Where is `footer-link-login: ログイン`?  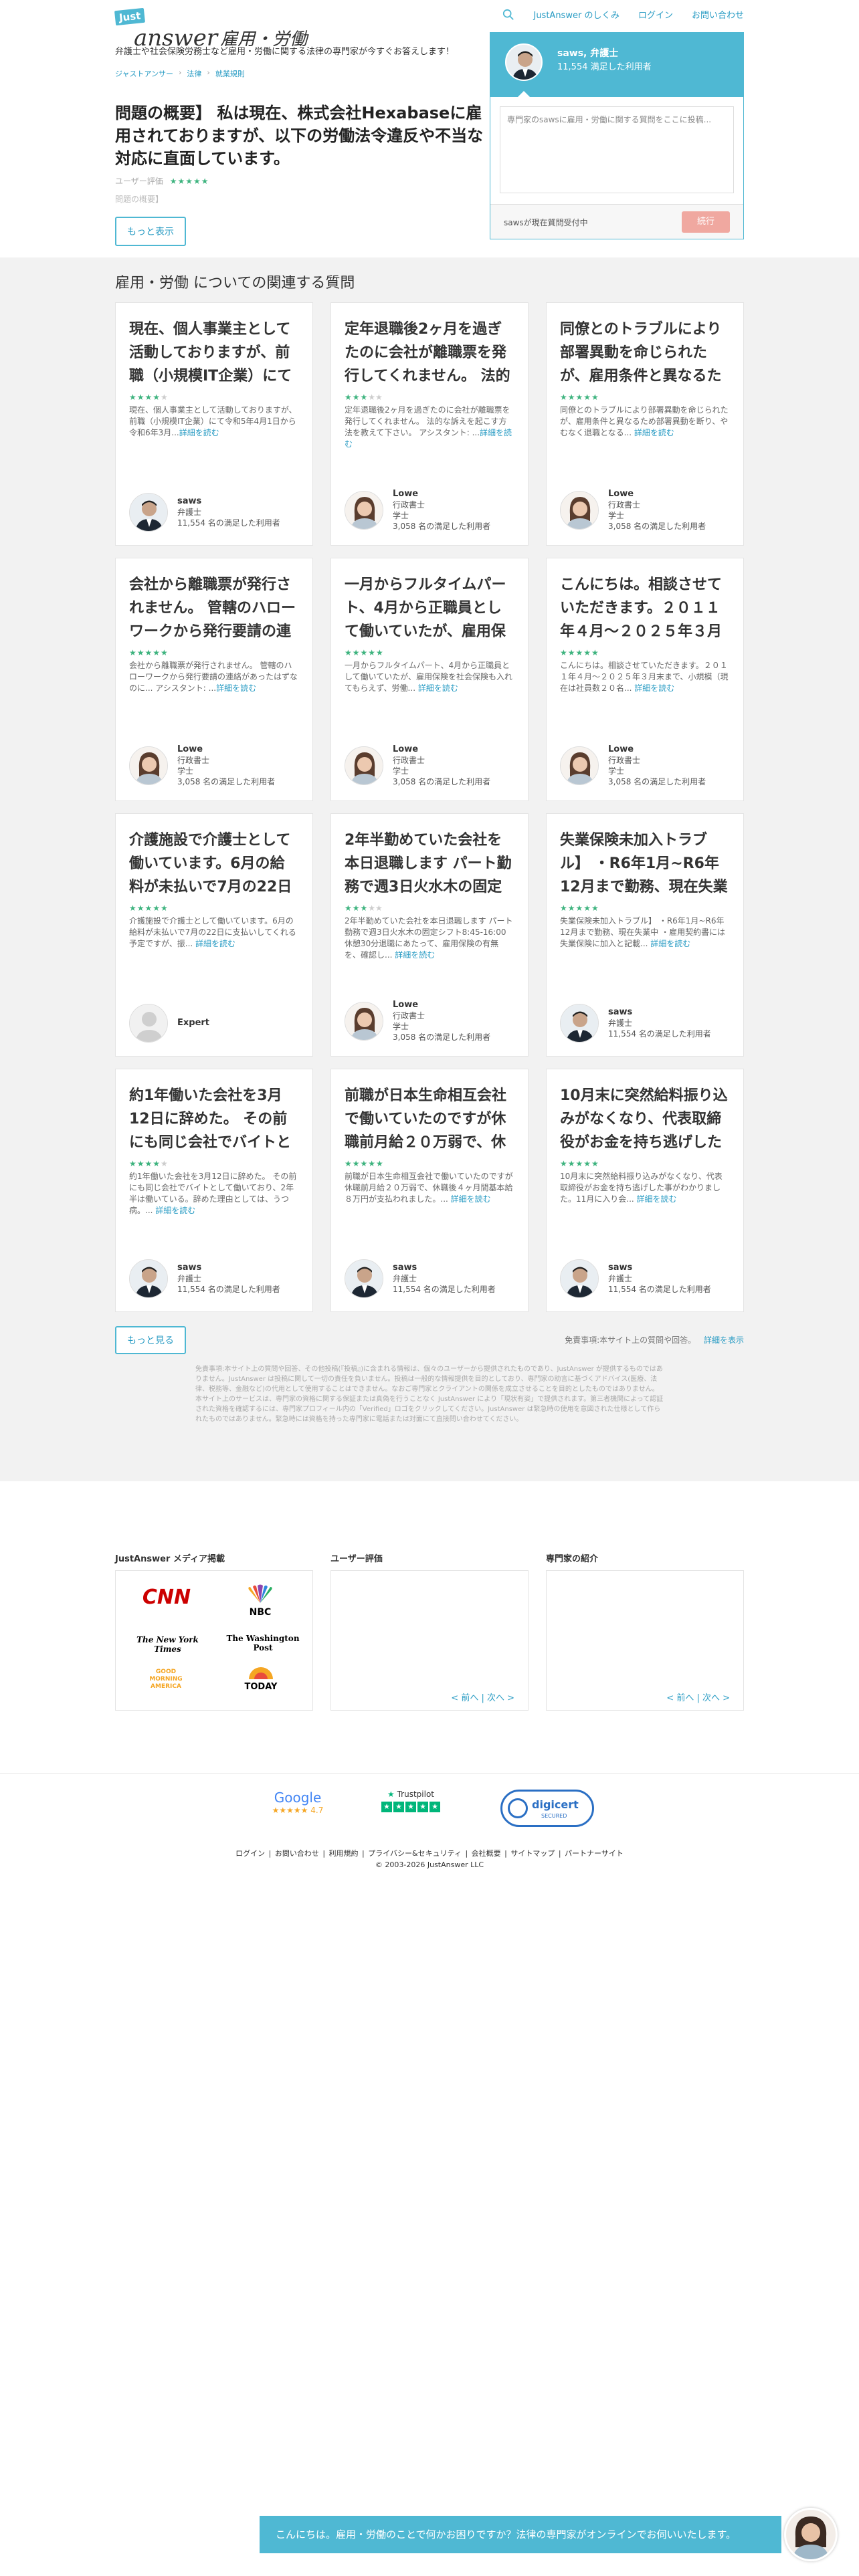 footer-link-login: ログイン is located at coordinates (250, 1854).